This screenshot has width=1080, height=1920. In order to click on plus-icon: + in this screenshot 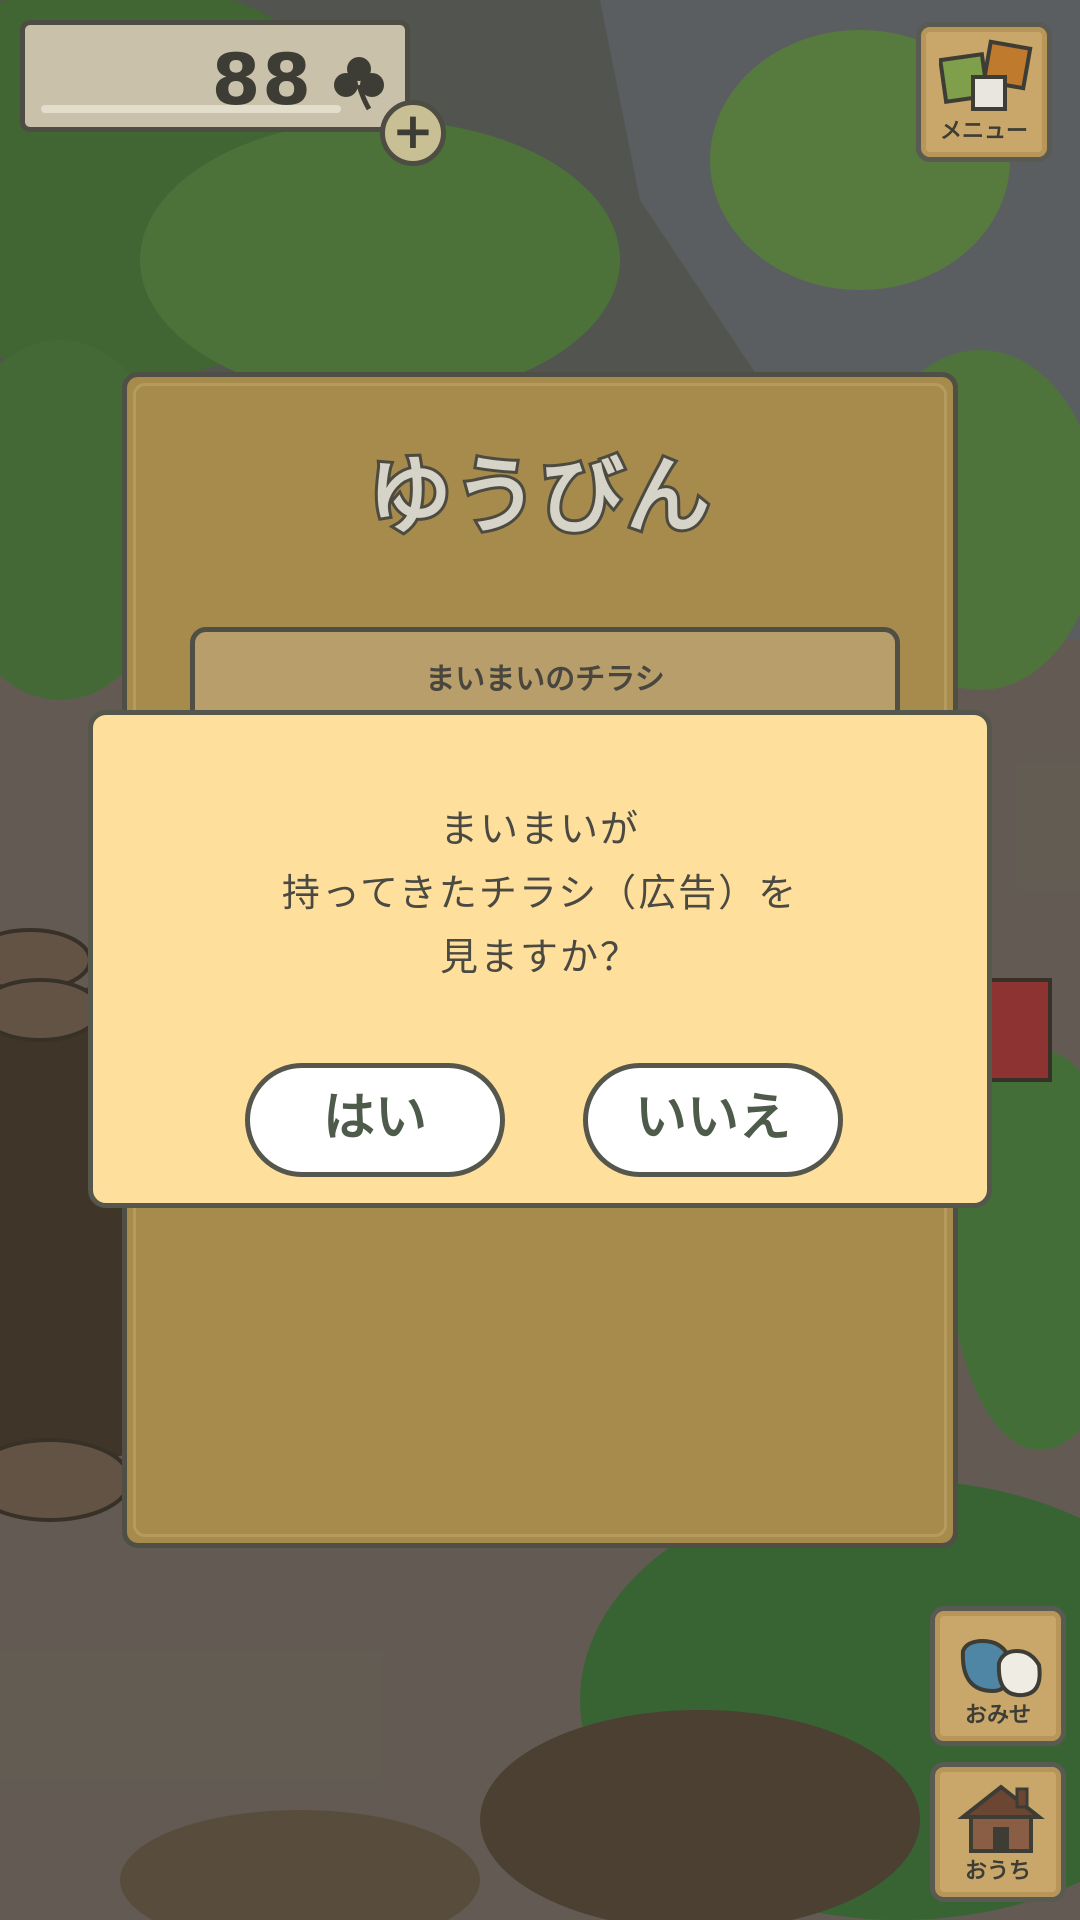, I will do `click(413, 131)`.